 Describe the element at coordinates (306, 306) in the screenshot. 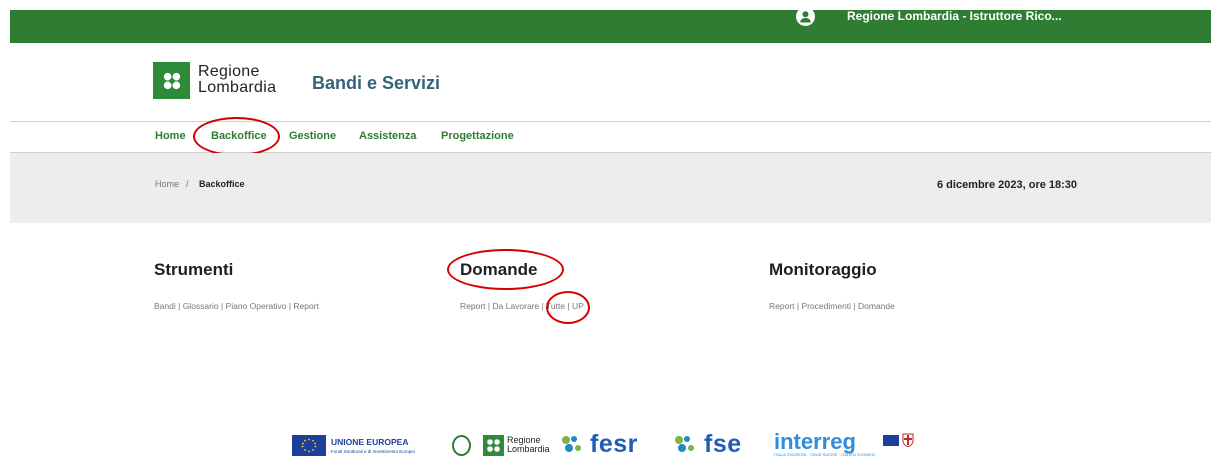

I see `link-report-strumenti: Report` at that location.